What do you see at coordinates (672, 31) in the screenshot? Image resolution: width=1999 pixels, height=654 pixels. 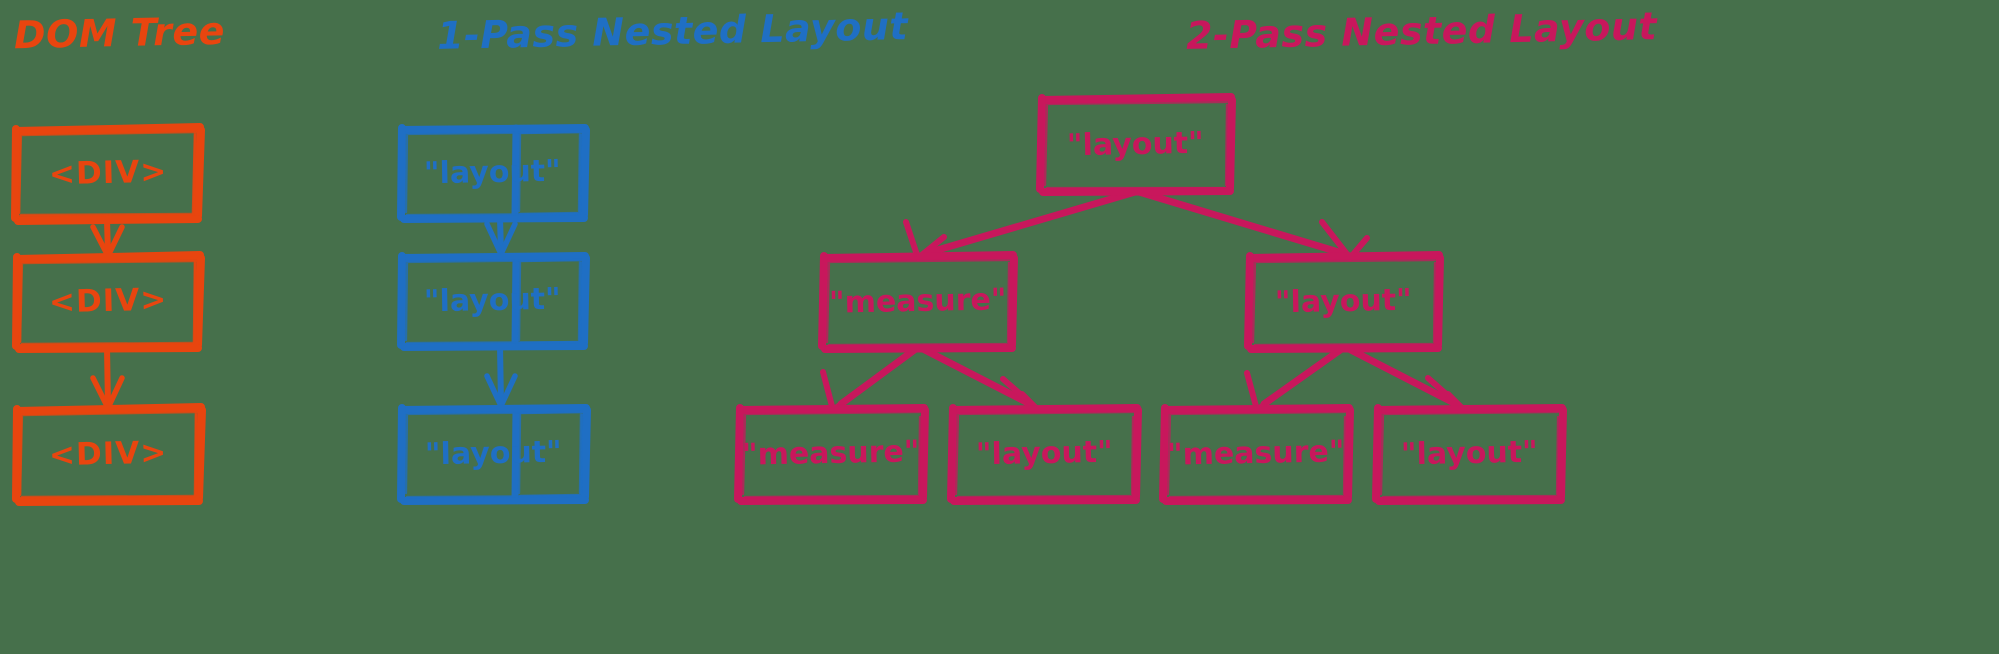 I see `column-title-one-pass-nested-layout: 1-Pass Nested Layout` at bounding box center [672, 31].